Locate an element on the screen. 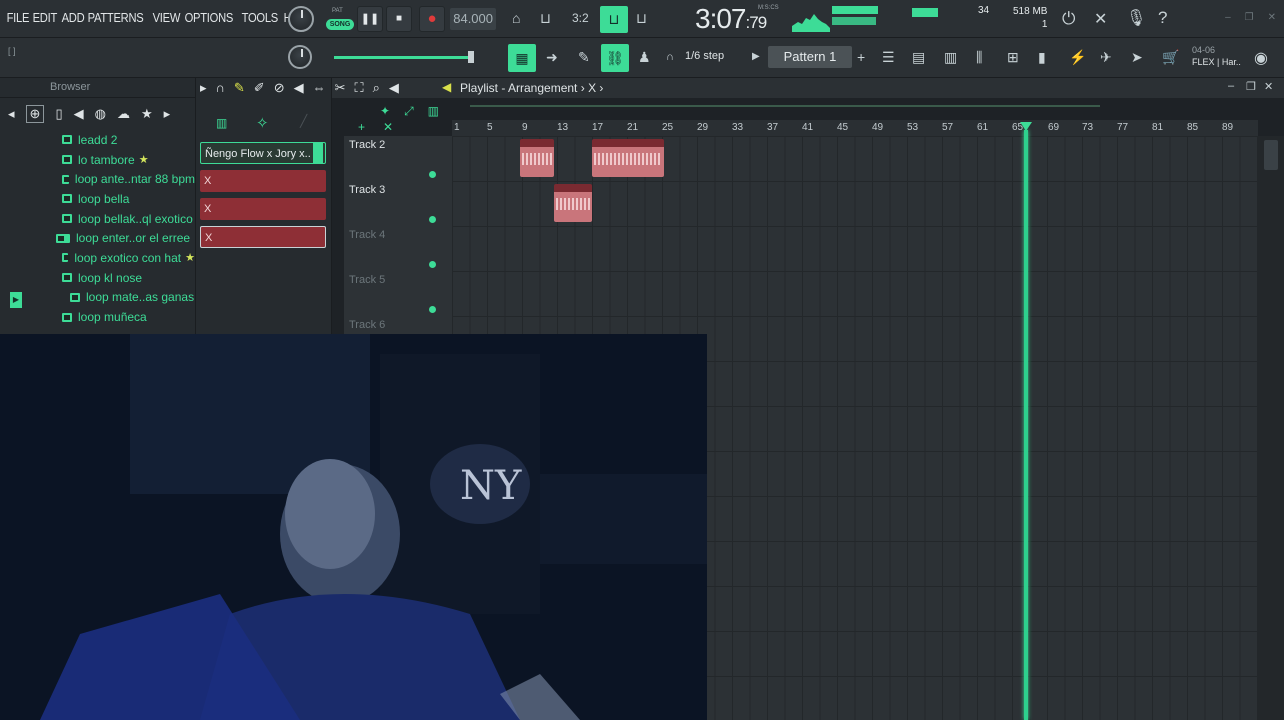 The height and width of the screenshot is (720, 1284). arrow-right-icon: ➜ is located at coordinates (552, 57).